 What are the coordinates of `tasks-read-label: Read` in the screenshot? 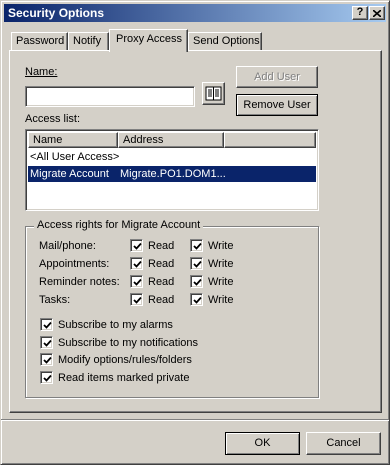 It's located at (161, 300).